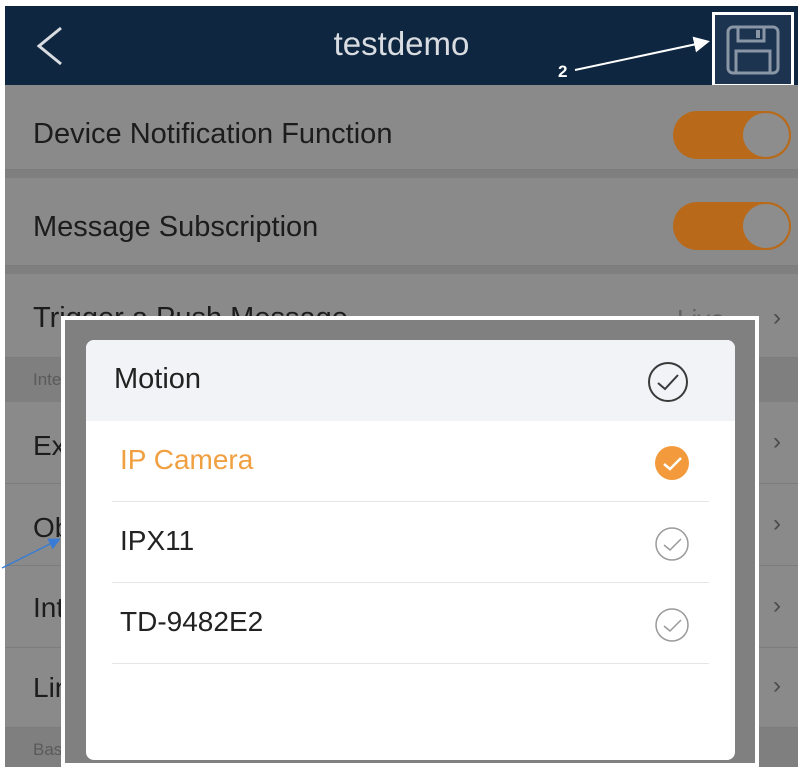 This screenshot has width=802, height=767. I want to click on option-ipx11: IPX11, so click(410, 542).